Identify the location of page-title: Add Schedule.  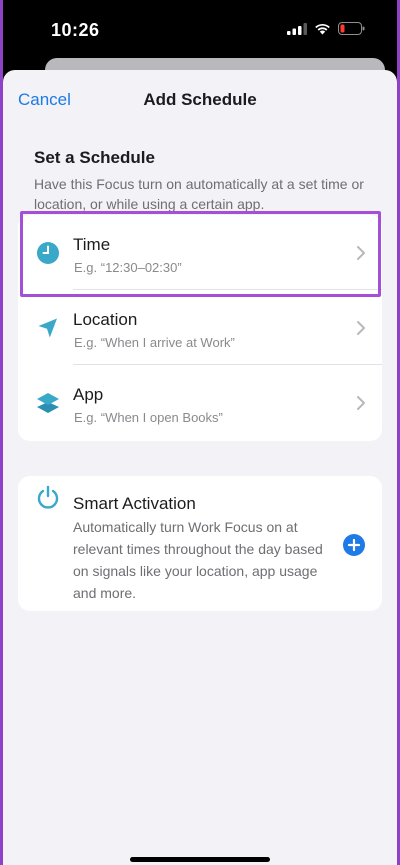
(200, 99).